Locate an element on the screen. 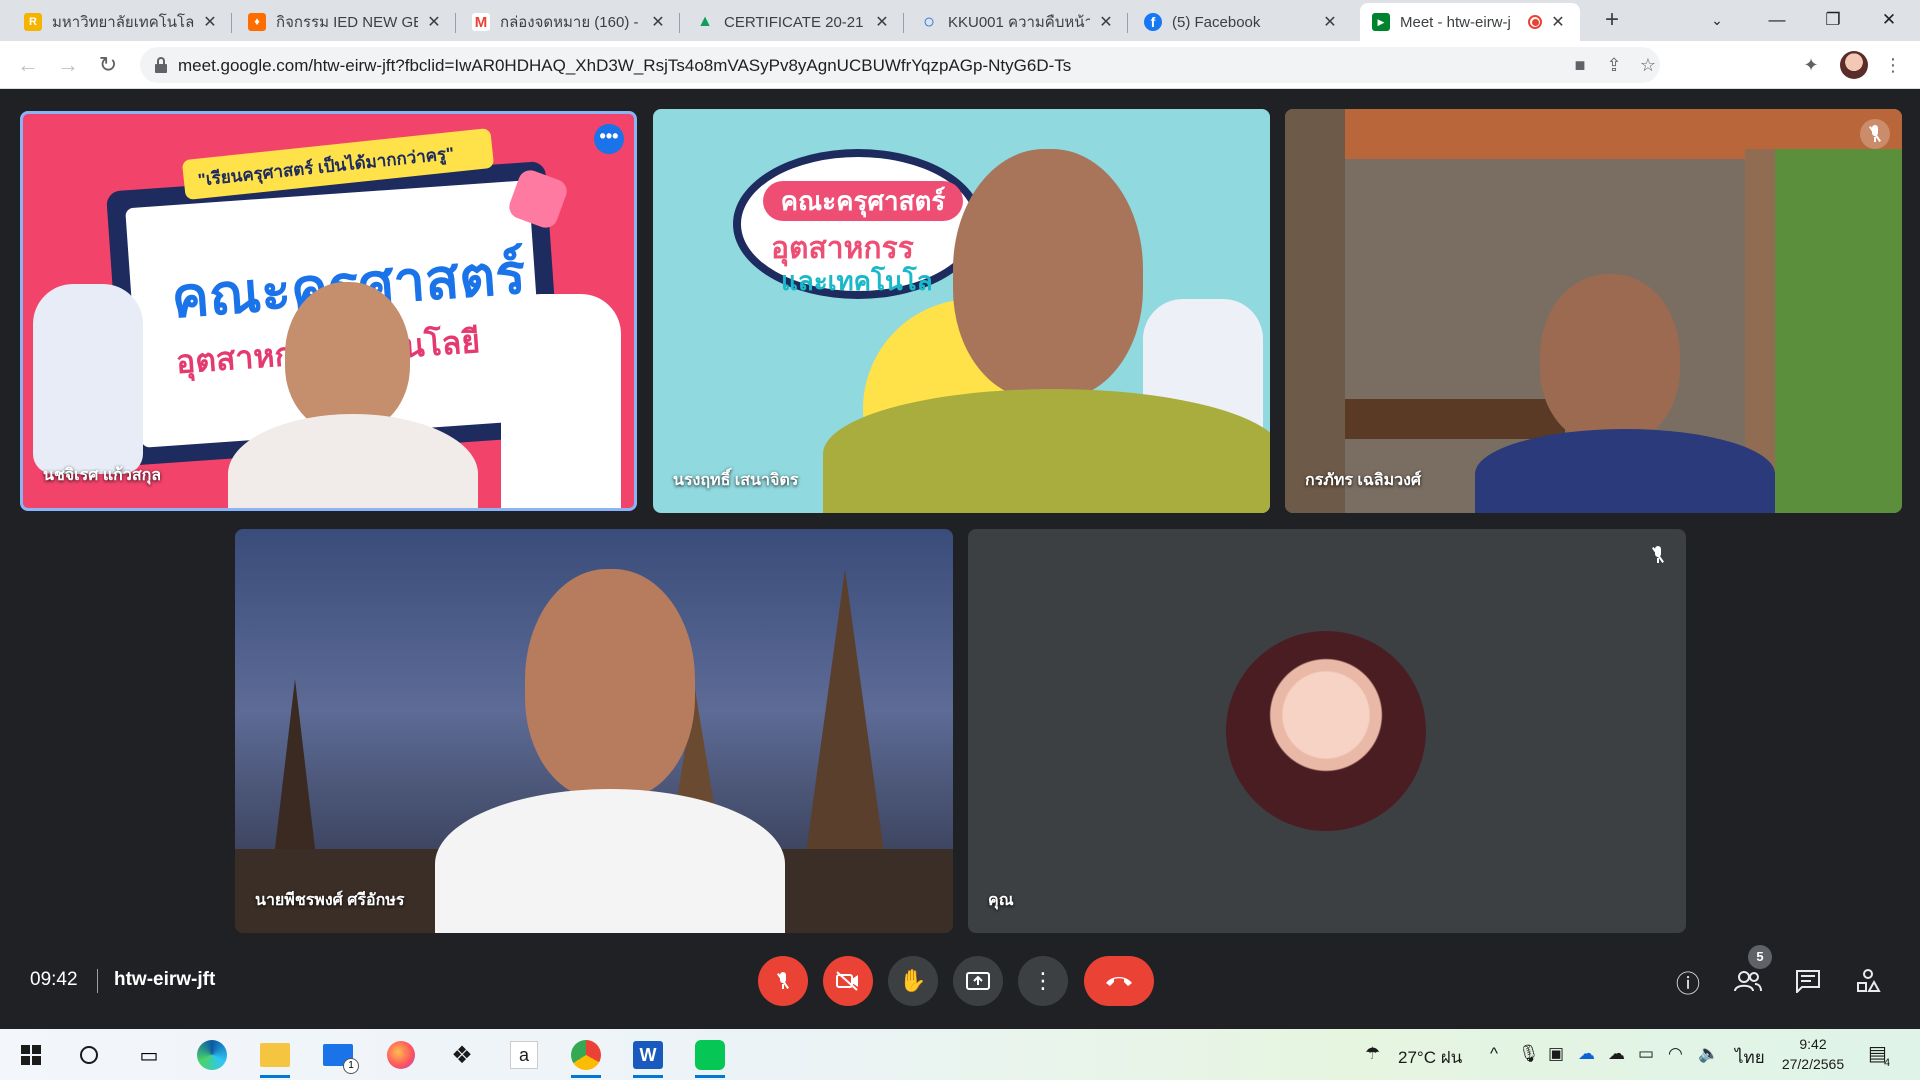 The height and width of the screenshot is (1080, 1920). battery-icon: ▭ is located at coordinates (1646, 1054).